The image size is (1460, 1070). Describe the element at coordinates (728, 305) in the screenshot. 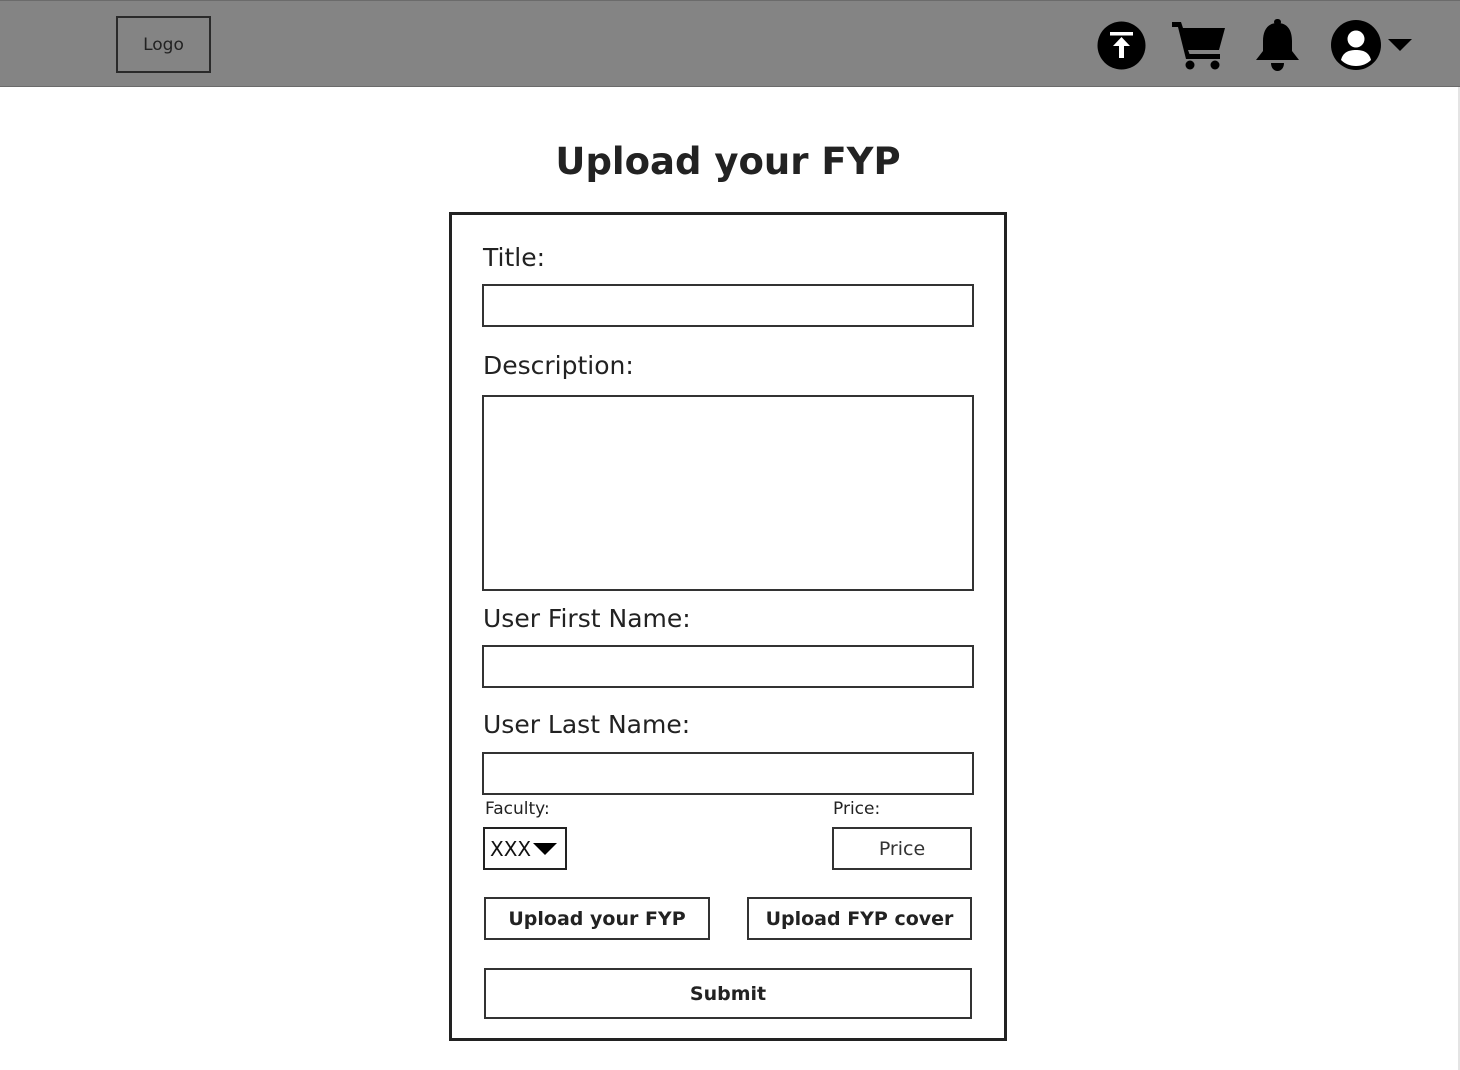

I see `title-input` at that location.